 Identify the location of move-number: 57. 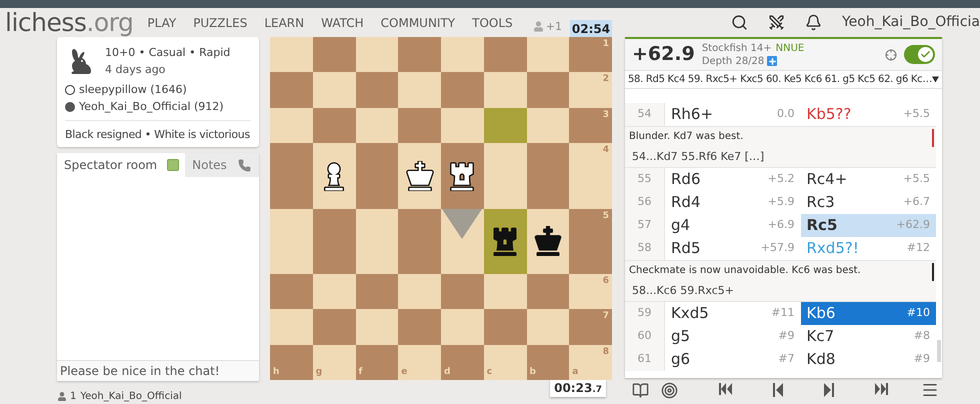
(645, 225).